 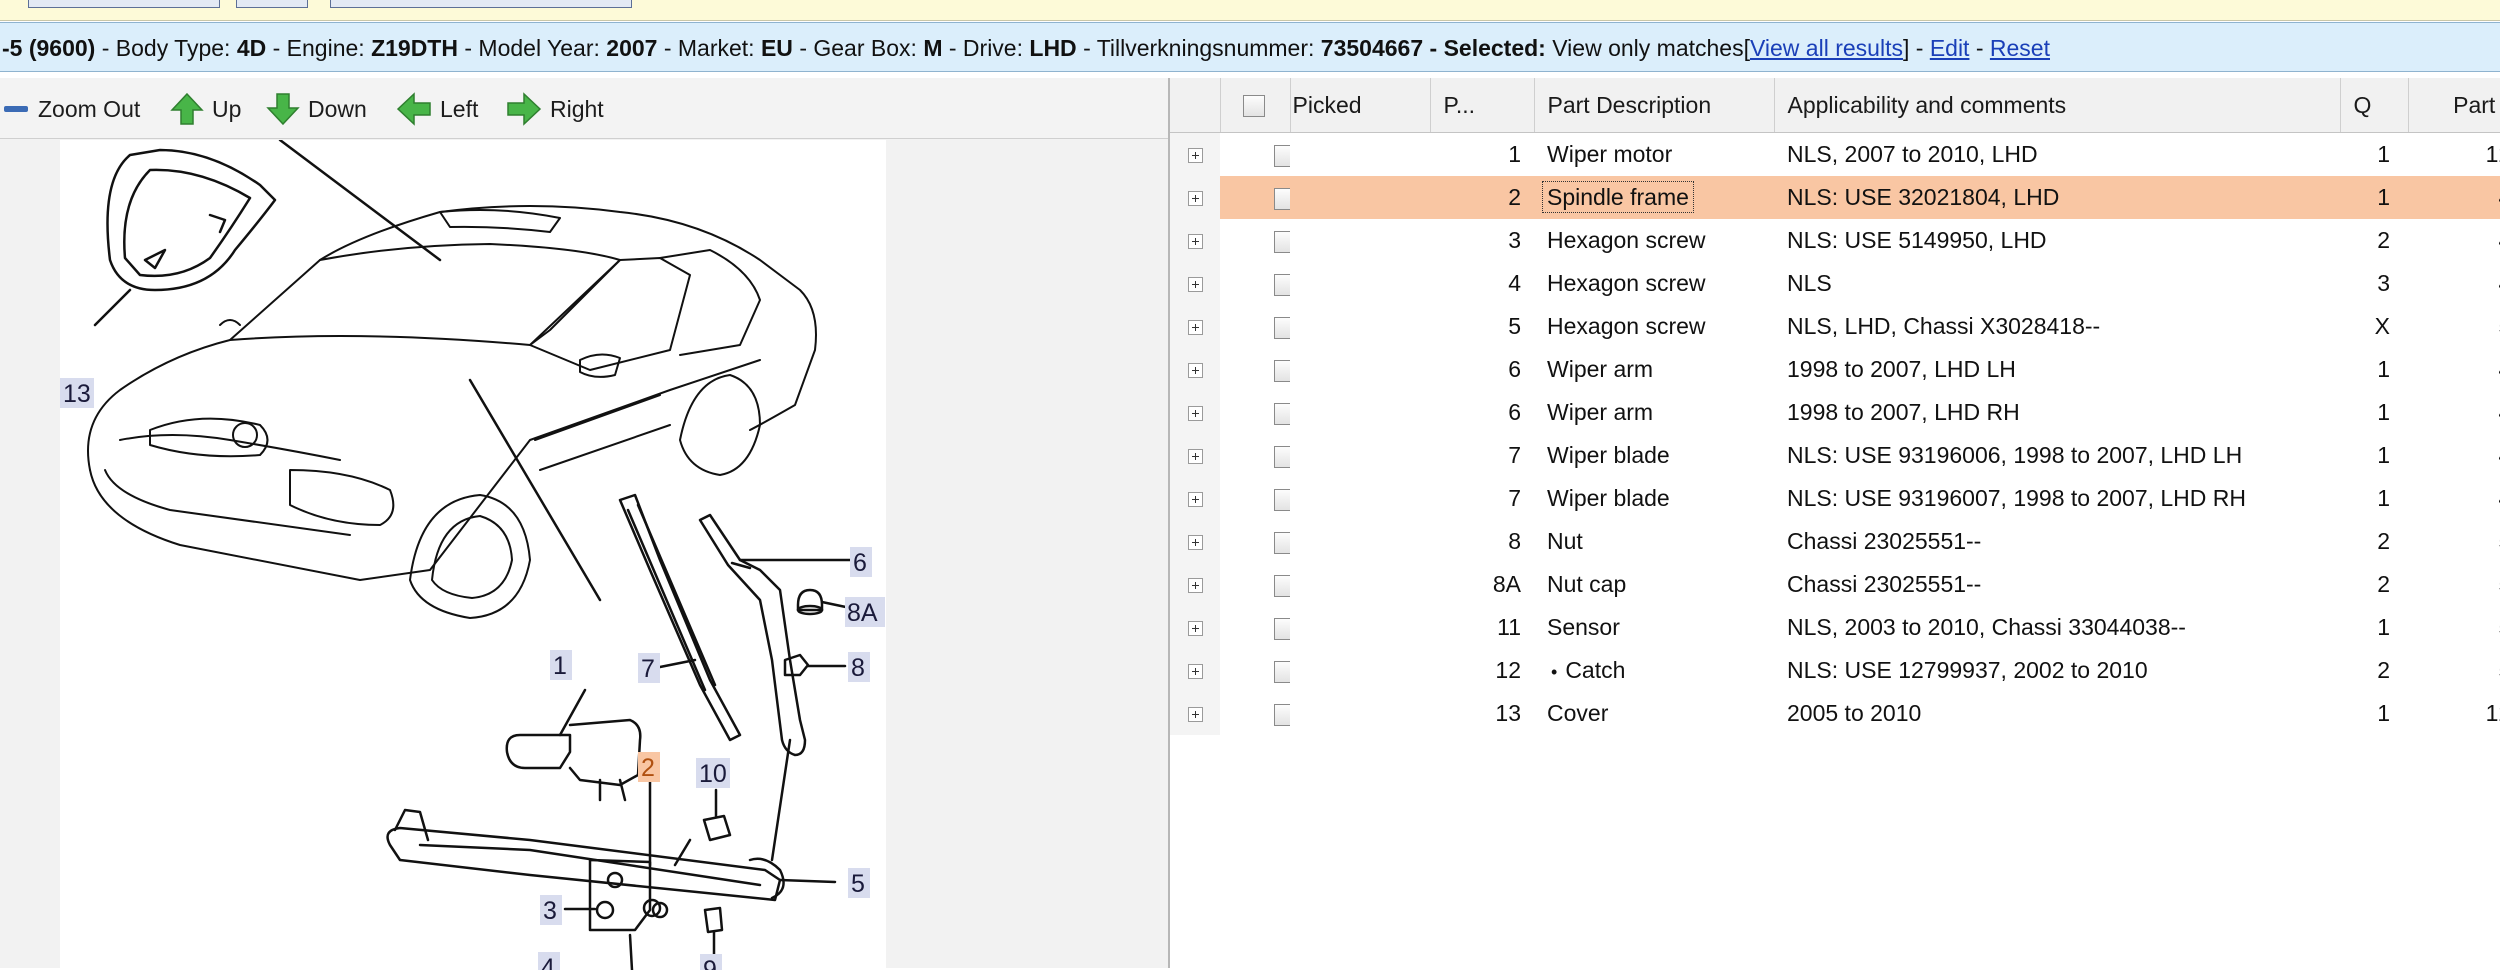 What do you see at coordinates (1835, 283) in the screenshot?
I see `table-row: 4 Hexagon screw NLS 3 4785283` at bounding box center [1835, 283].